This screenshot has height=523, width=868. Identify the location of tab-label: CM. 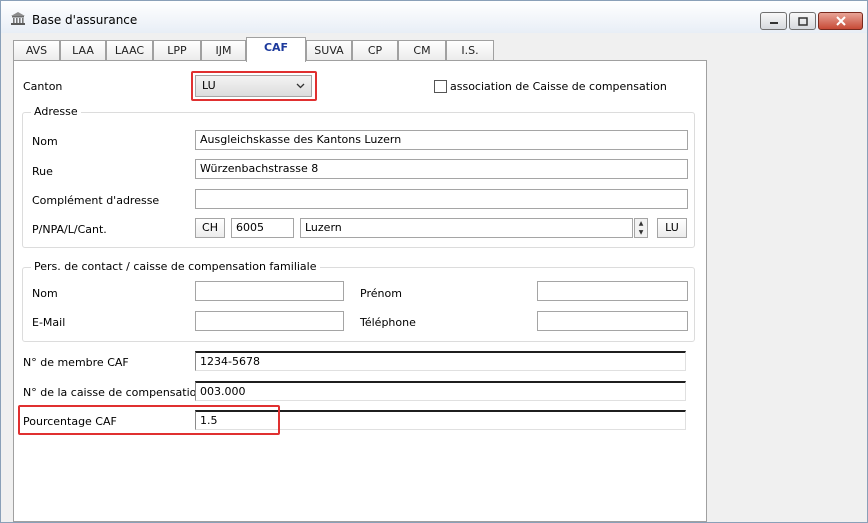
(422, 50).